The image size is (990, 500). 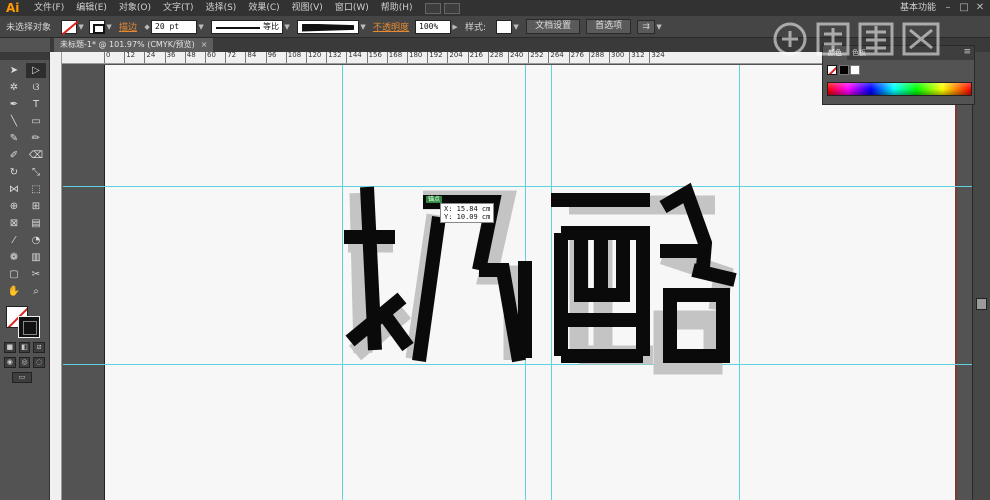 I want to click on width-tool-icon: ⋈, so click(x=14, y=189).